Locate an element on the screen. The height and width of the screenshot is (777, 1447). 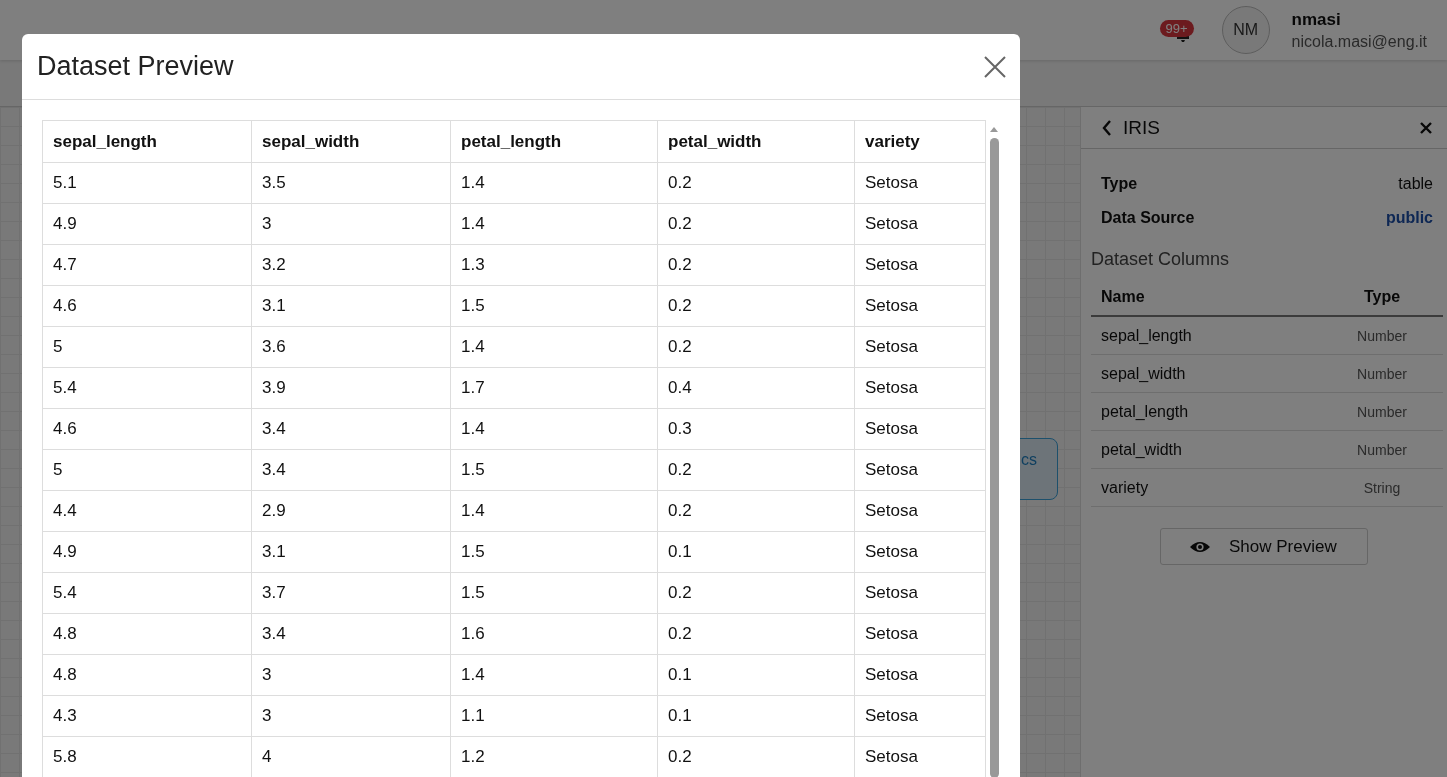
user-avatar: NM is located at coordinates (1245, 30).